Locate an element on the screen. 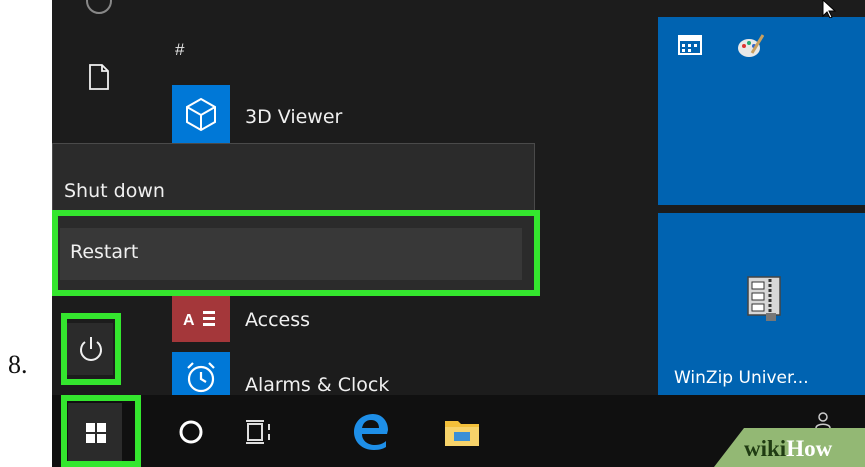 This screenshot has height=467, width=865. shut-down-option: Shut down is located at coordinates (114, 191).